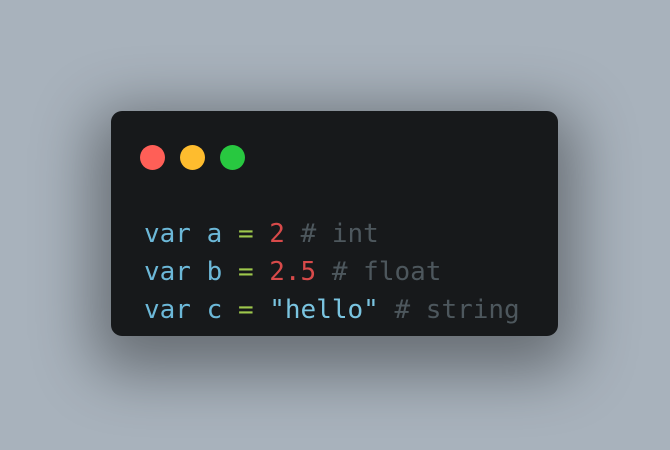 This screenshot has height=450, width=670. I want to click on code-line: var b = 2.5 # float, so click(332, 272).